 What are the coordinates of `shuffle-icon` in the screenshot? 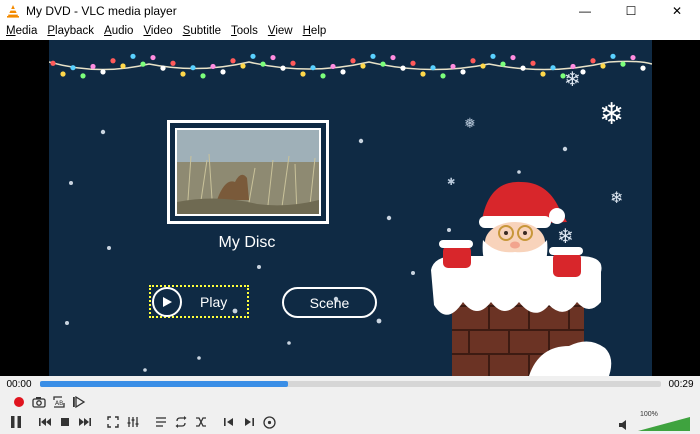 It's located at (201, 422).